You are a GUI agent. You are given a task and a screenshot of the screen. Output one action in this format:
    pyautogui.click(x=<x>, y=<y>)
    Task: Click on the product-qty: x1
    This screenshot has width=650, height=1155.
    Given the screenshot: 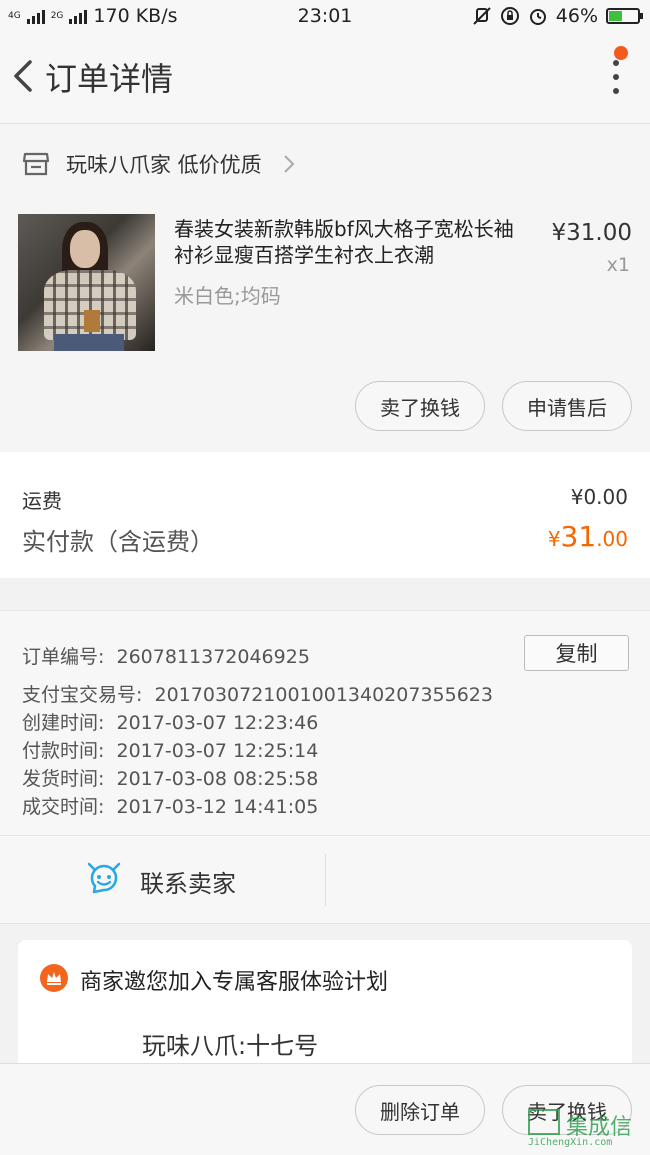 What is the action you would take?
    pyautogui.click(x=618, y=265)
    